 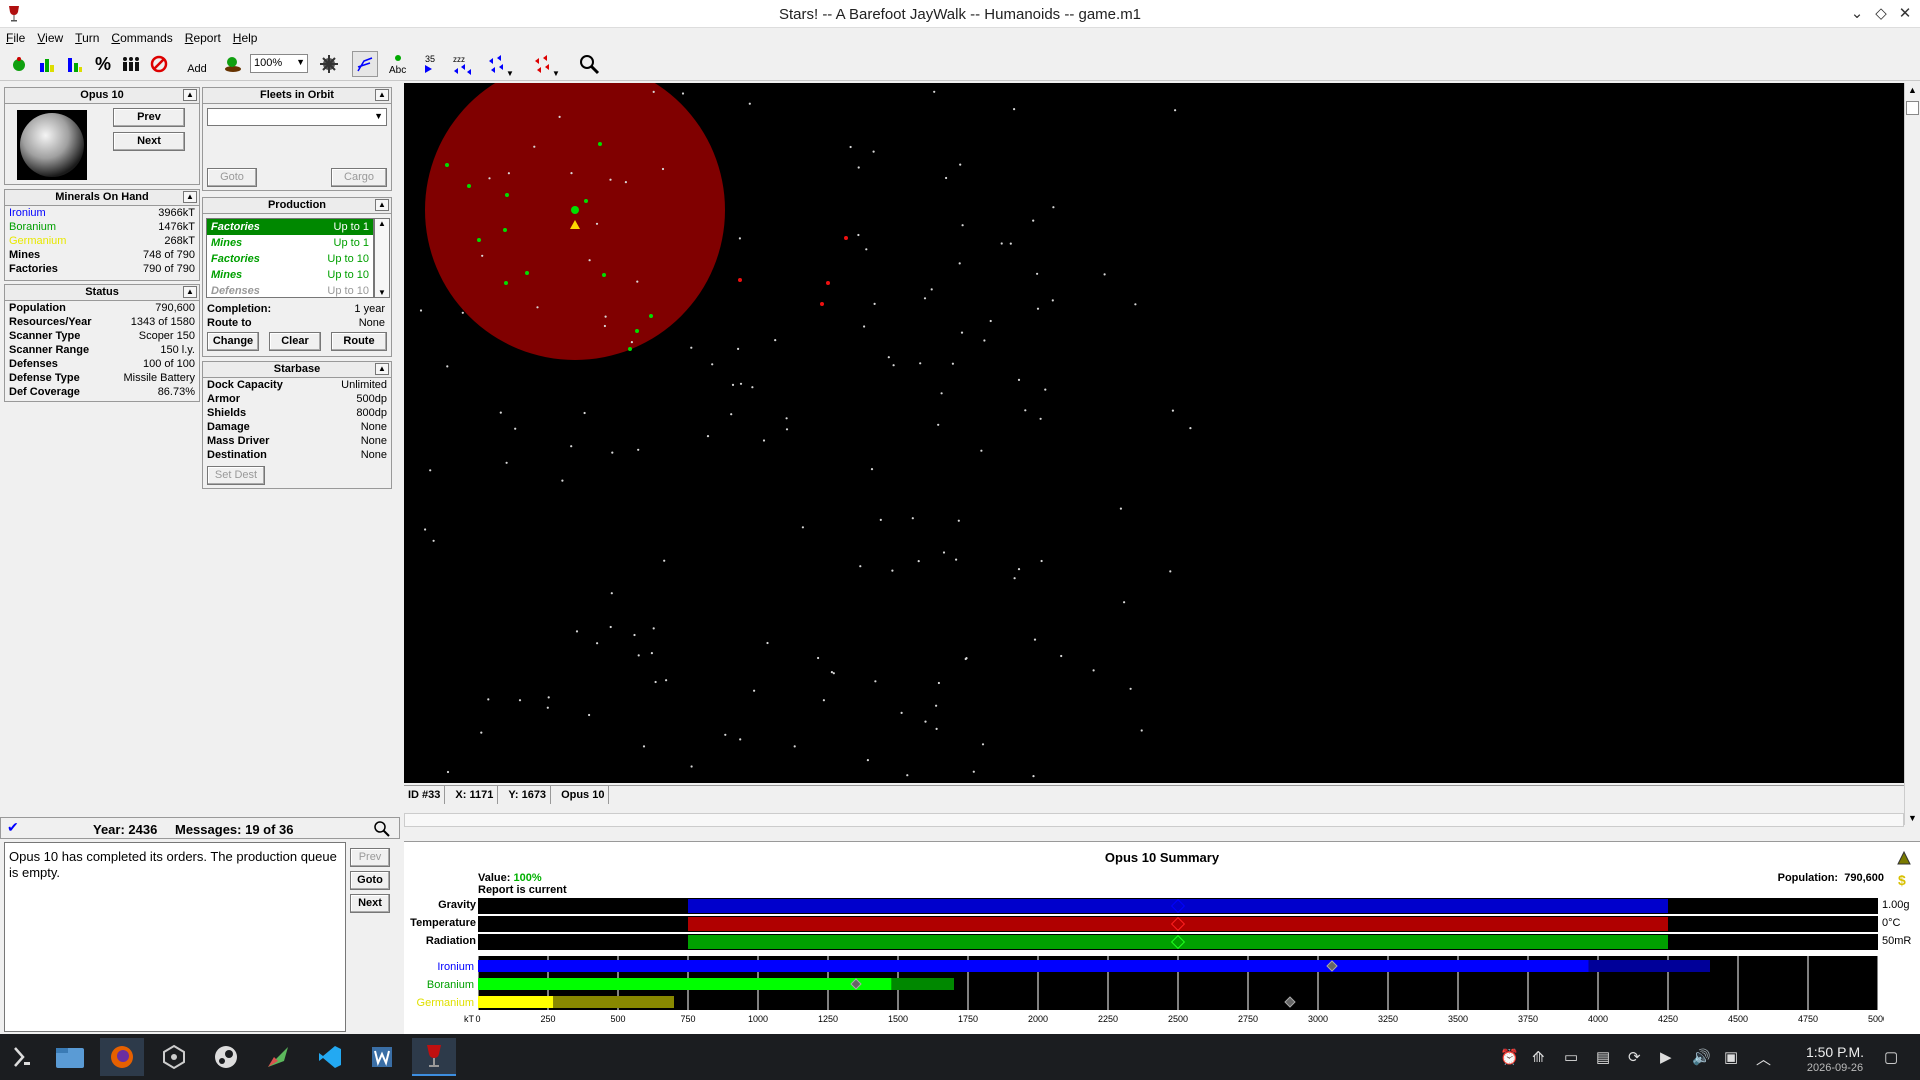 I want to click on surface-minerals-icon, so click(x=47, y=64).